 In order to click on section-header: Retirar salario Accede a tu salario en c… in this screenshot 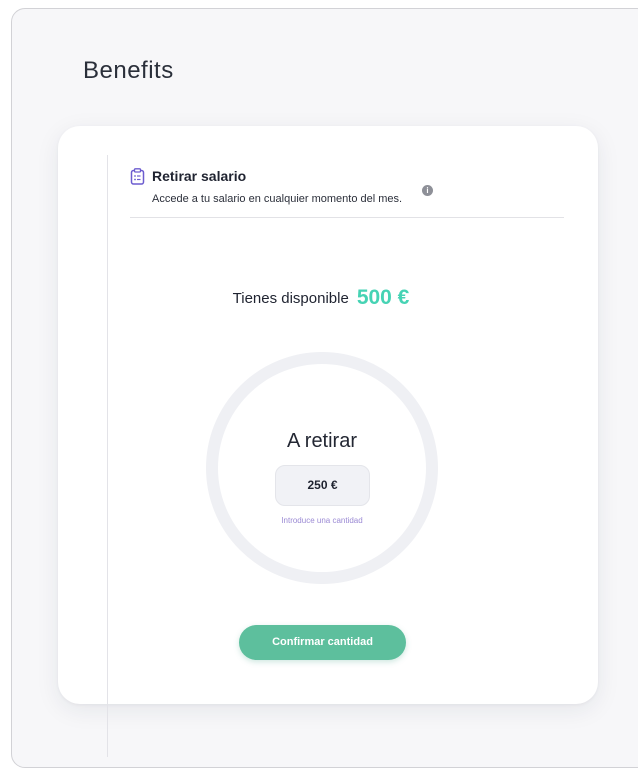, I will do `click(347, 192)`.